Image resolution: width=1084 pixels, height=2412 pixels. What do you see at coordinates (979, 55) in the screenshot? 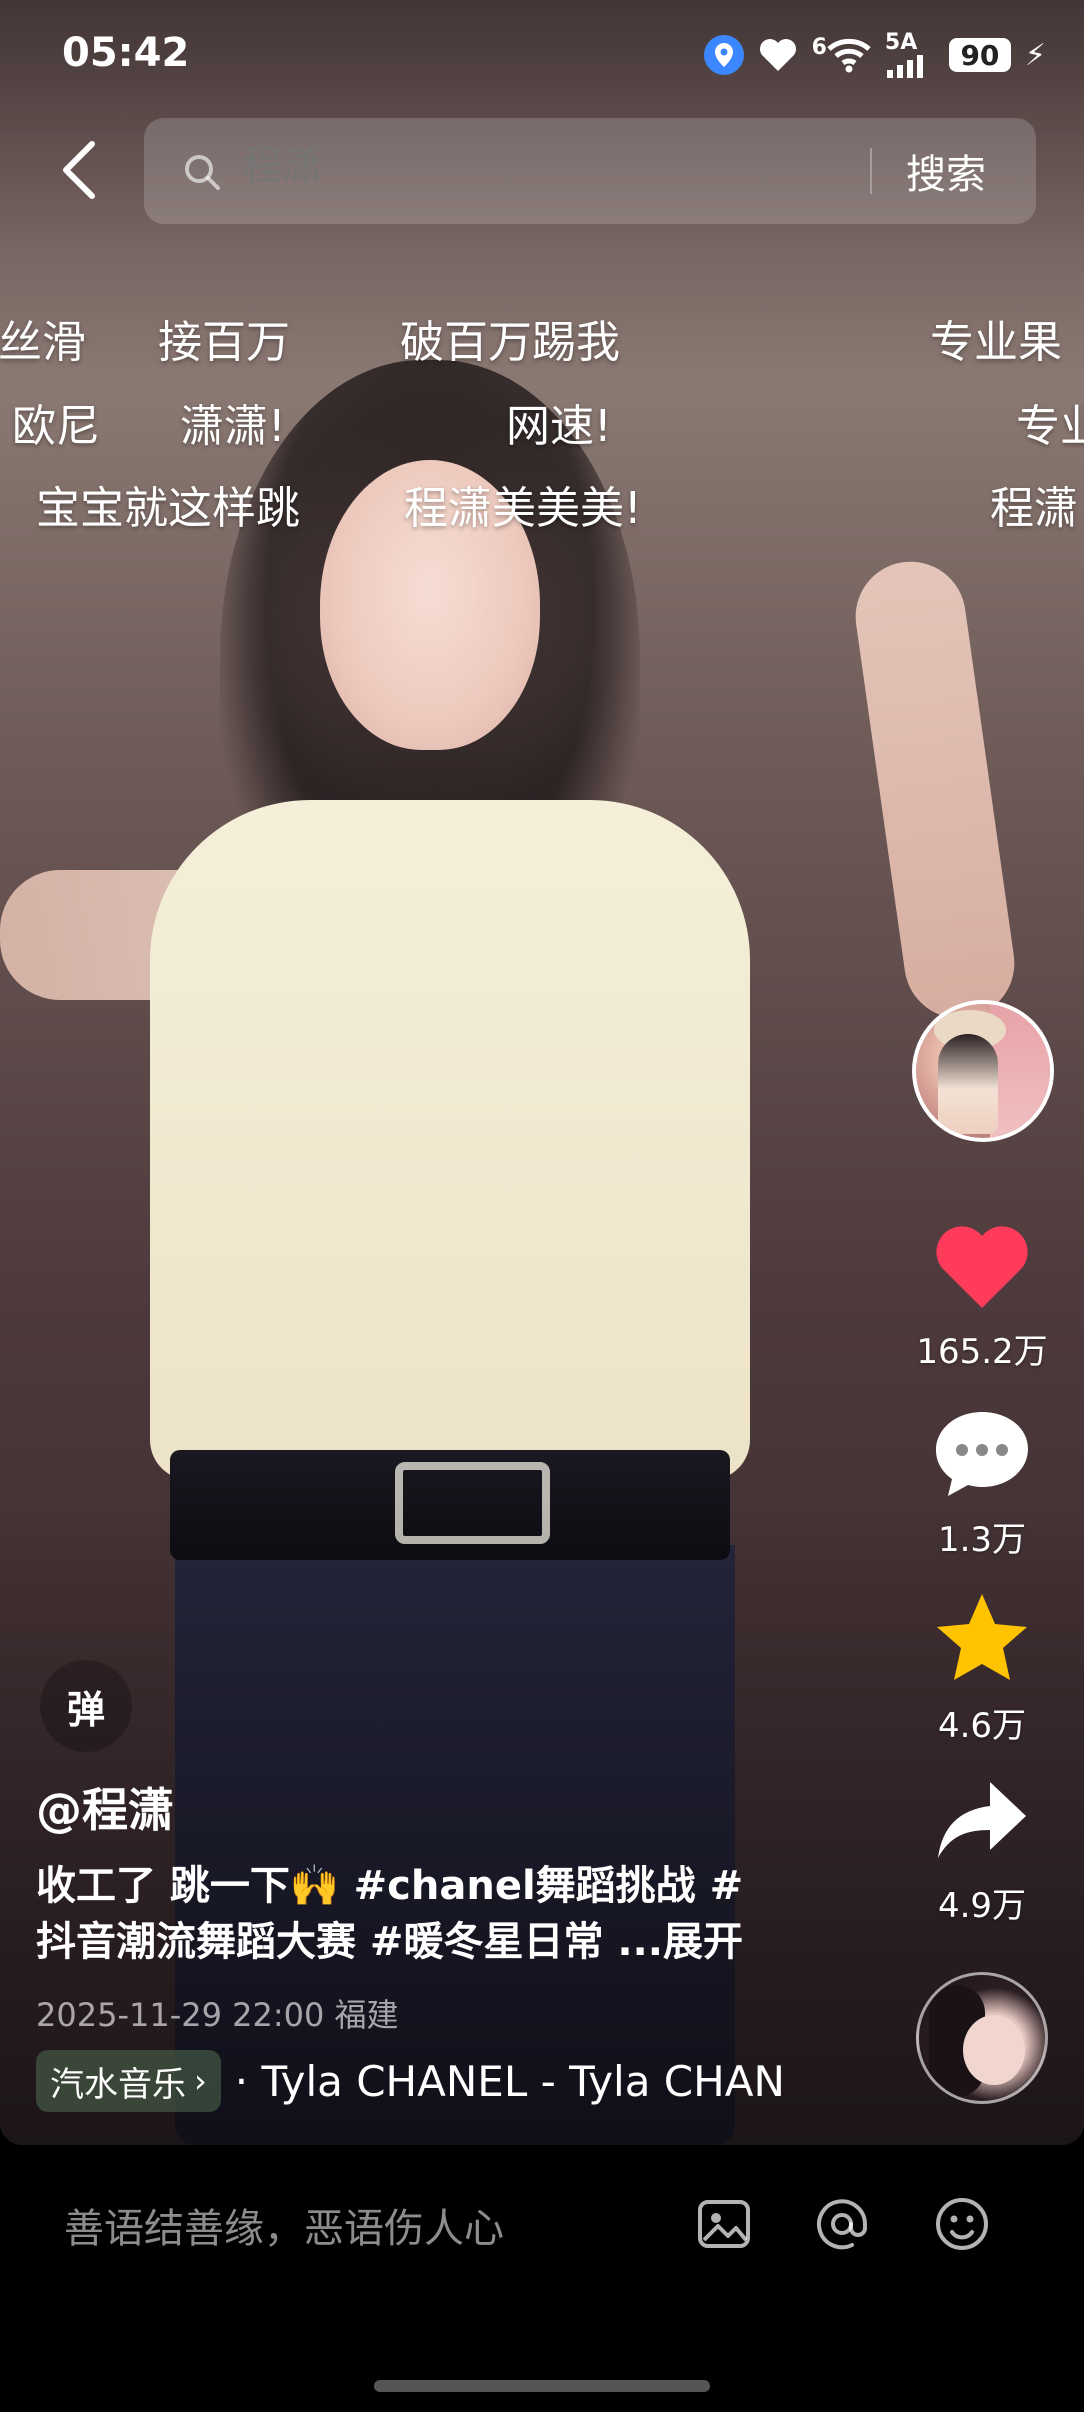
I see `battery-level: 90` at bounding box center [979, 55].